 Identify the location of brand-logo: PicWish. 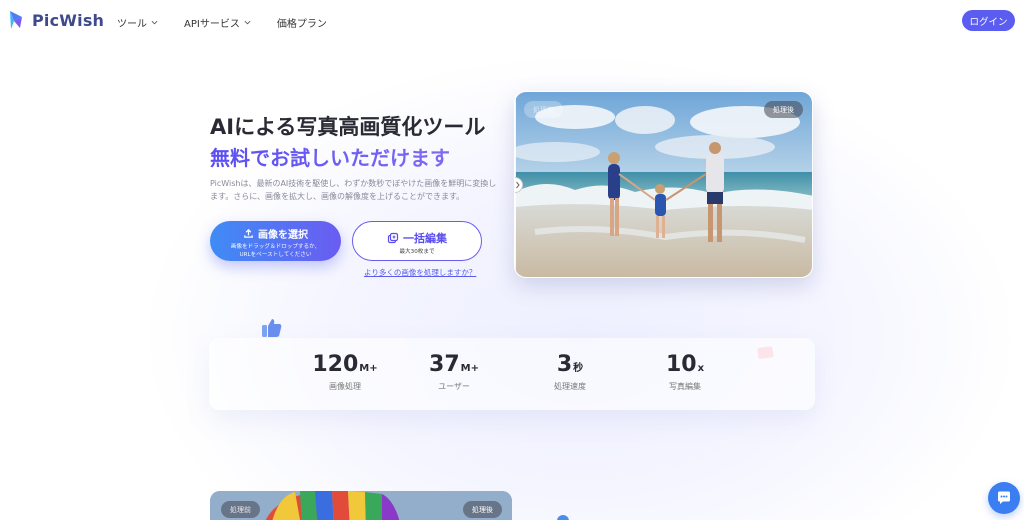
(56, 20).